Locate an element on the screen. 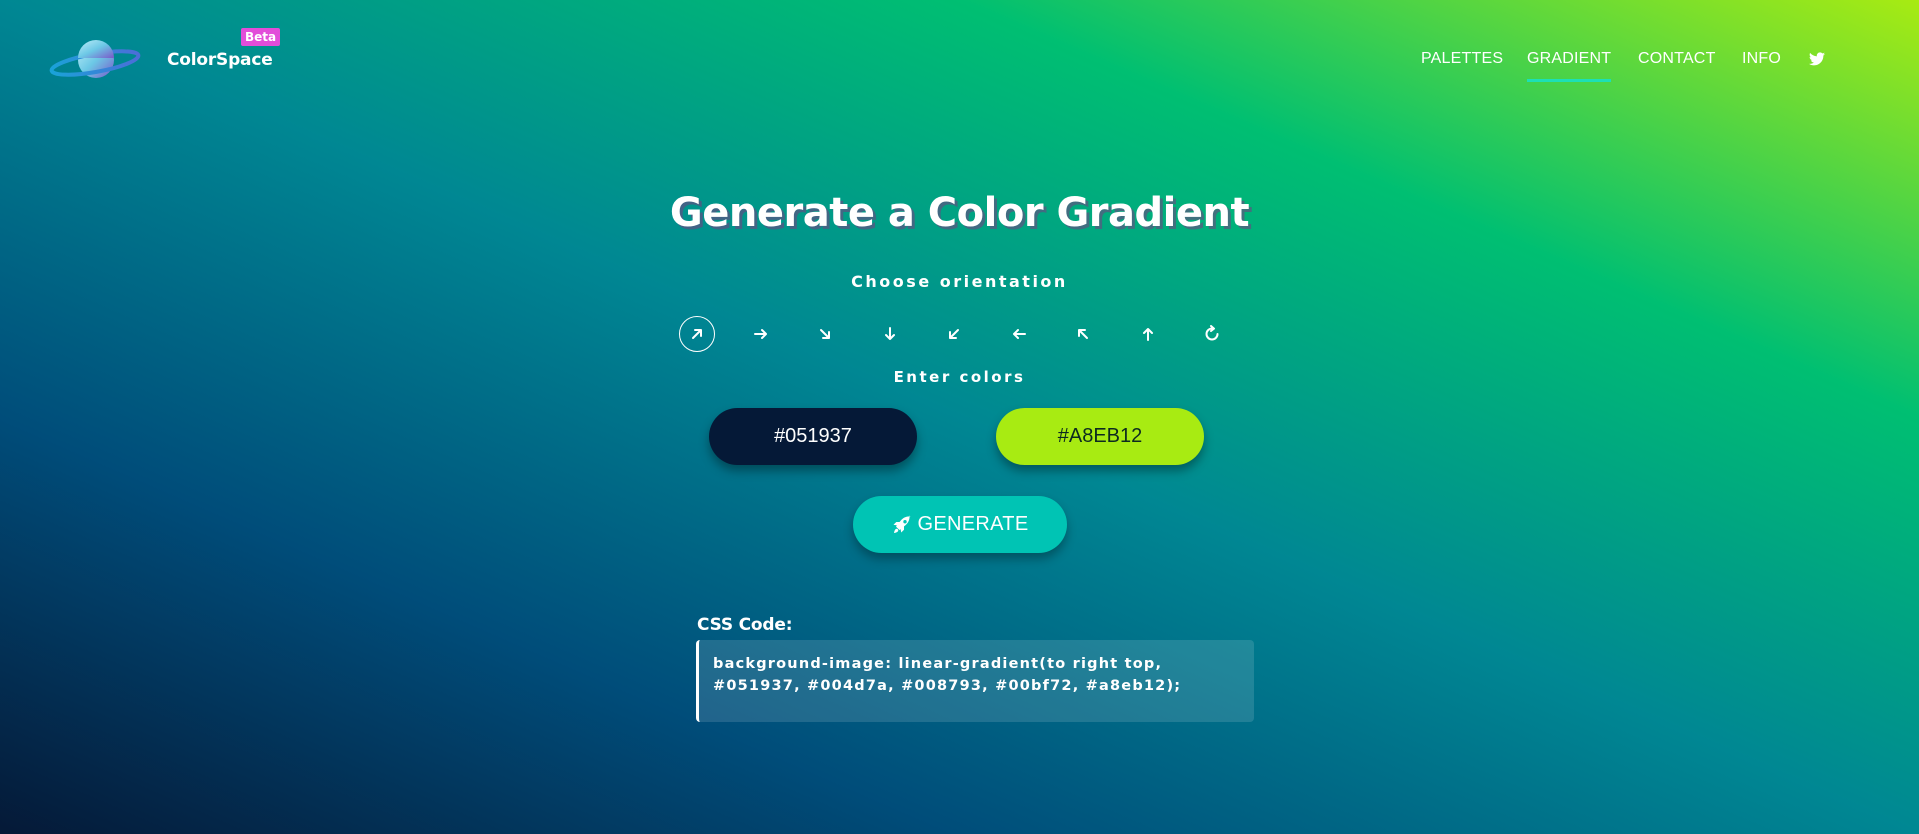 This screenshot has height=834, width=1919. arrow-down-right-icon is located at coordinates (825, 334).